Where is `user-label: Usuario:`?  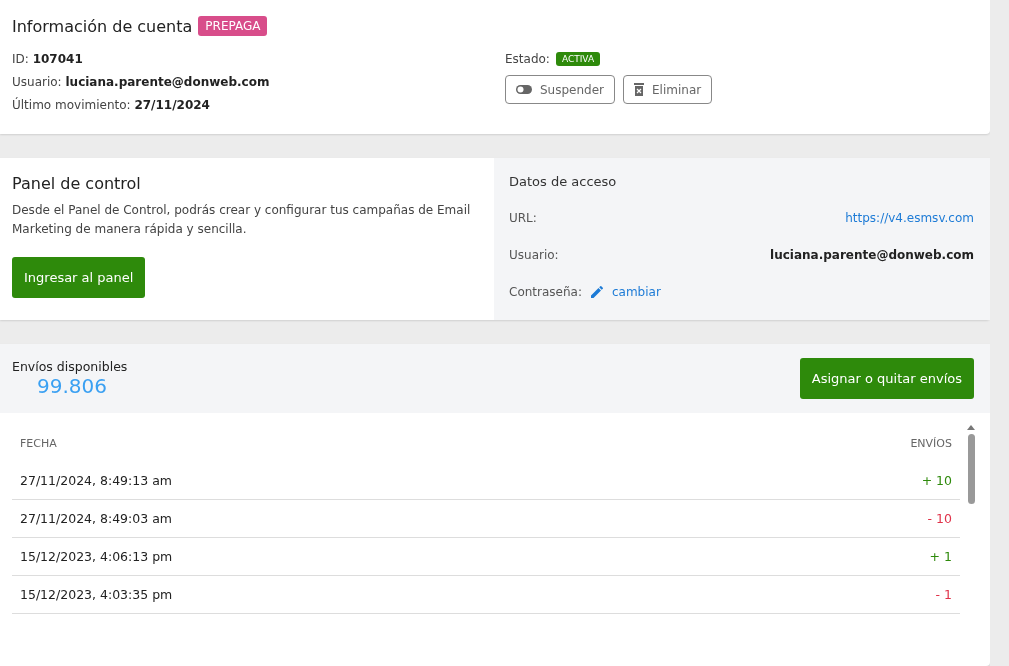 user-label: Usuario: is located at coordinates (534, 254).